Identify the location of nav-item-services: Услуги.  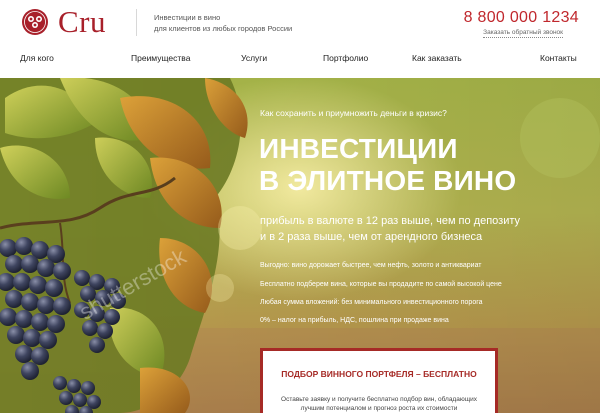
(254, 58).